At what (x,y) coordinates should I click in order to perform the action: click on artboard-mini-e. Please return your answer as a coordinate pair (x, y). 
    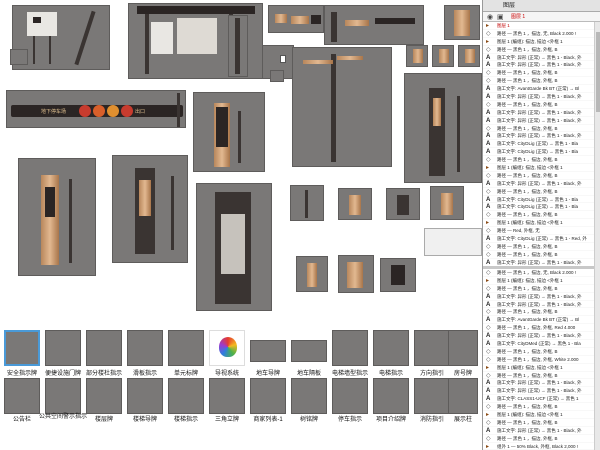
    Looking at the image, I should click on (277, 76).